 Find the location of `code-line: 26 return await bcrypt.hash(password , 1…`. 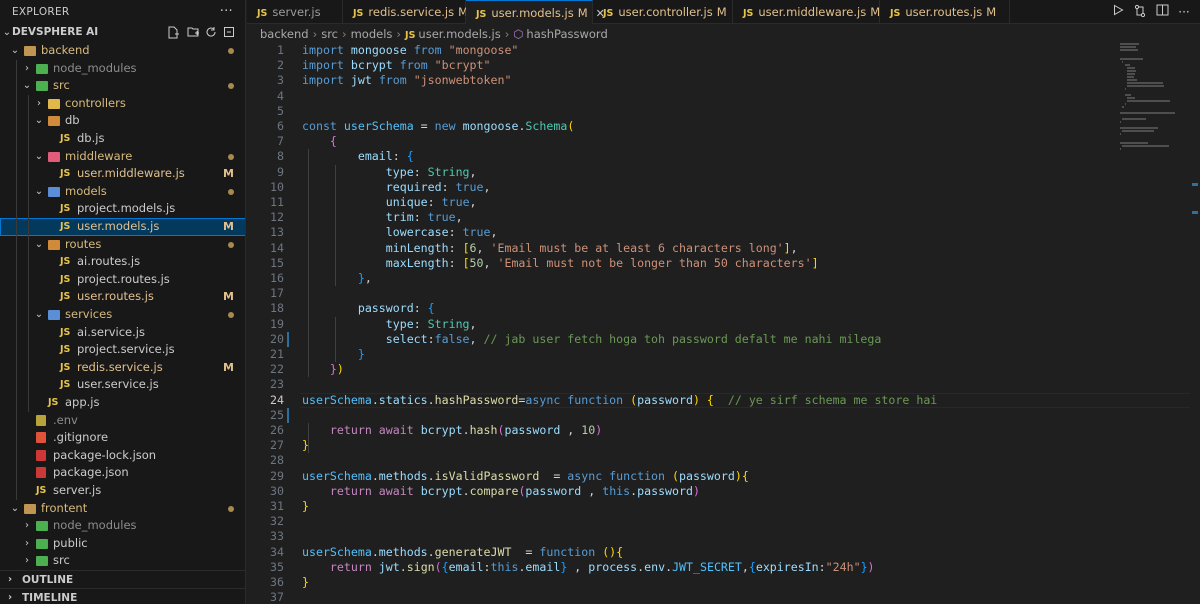

code-line: 26 return await bcrypt.hash(password , 1… is located at coordinates (723, 430).